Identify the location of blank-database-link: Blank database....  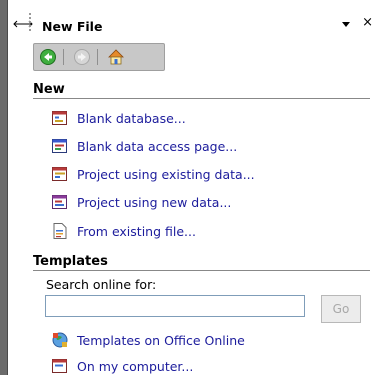
(118, 118).